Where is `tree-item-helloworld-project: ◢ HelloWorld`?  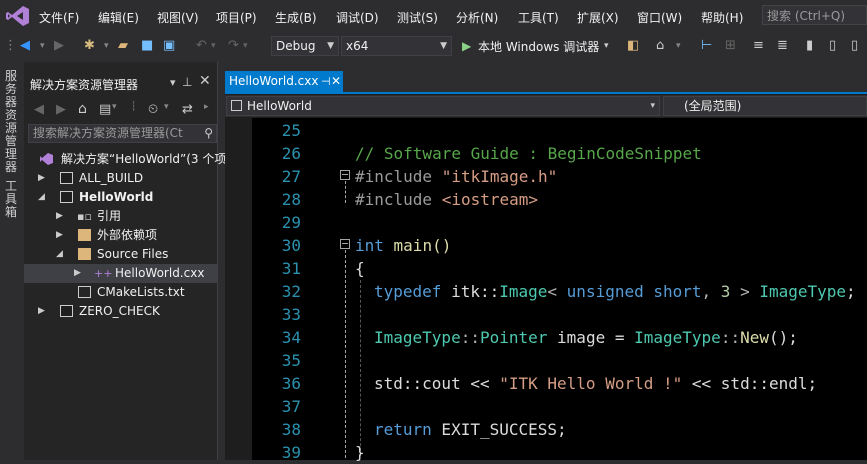 tree-item-helloworld-project: ◢ HelloWorld is located at coordinates (121, 197).